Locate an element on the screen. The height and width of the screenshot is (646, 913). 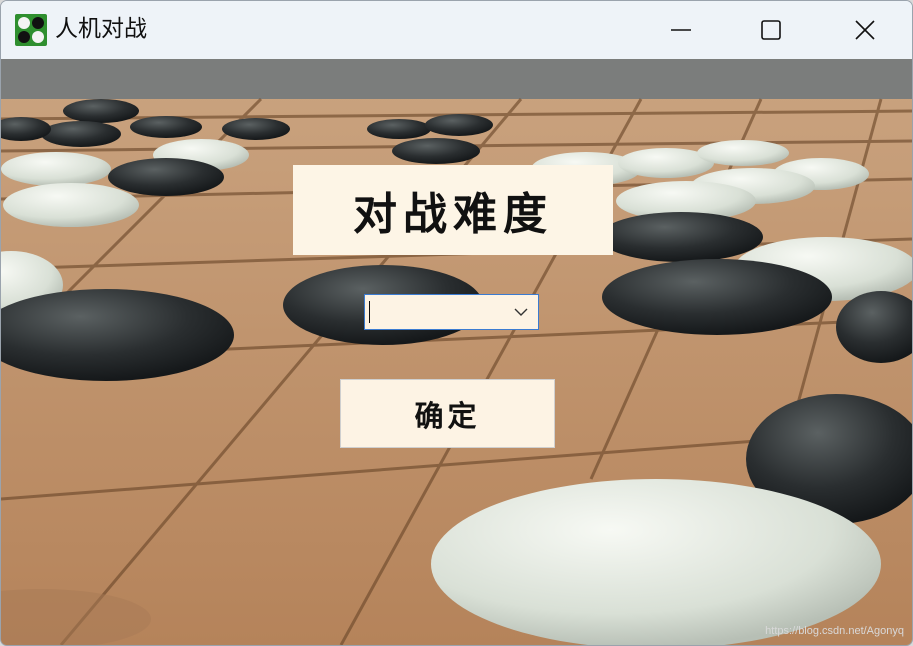
maximize-button is located at coordinates (771, 30).